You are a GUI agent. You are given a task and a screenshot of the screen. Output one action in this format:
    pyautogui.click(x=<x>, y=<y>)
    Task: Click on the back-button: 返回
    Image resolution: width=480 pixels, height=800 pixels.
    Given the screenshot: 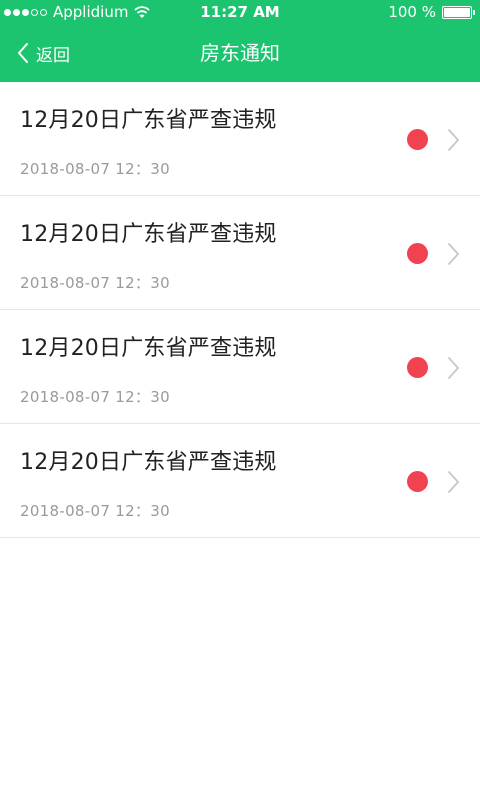 What is the action you would take?
    pyautogui.click(x=43, y=53)
    